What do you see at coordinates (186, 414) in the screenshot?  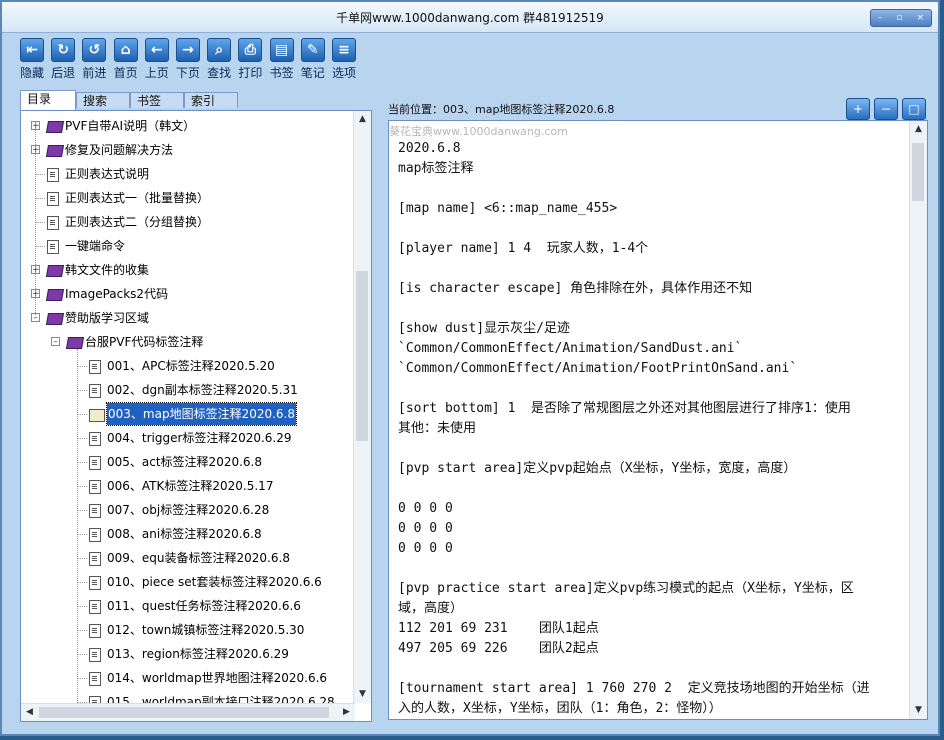 I see `tree-item: 003、map地图标签注释2020.6.8` at bounding box center [186, 414].